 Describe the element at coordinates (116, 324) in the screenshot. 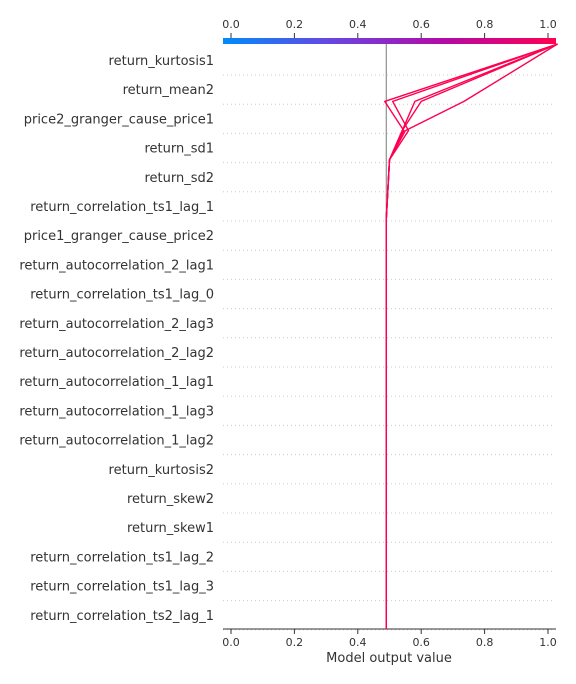

I see `feature-label: return_autocorrelation_2_lag3` at that location.